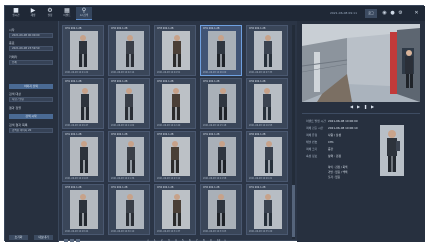 The image size is (429, 244). What do you see at coordinates (312, 156) in the screenshot?
I see `detail-key: 속성 정보` at bounding box center [312, 156].